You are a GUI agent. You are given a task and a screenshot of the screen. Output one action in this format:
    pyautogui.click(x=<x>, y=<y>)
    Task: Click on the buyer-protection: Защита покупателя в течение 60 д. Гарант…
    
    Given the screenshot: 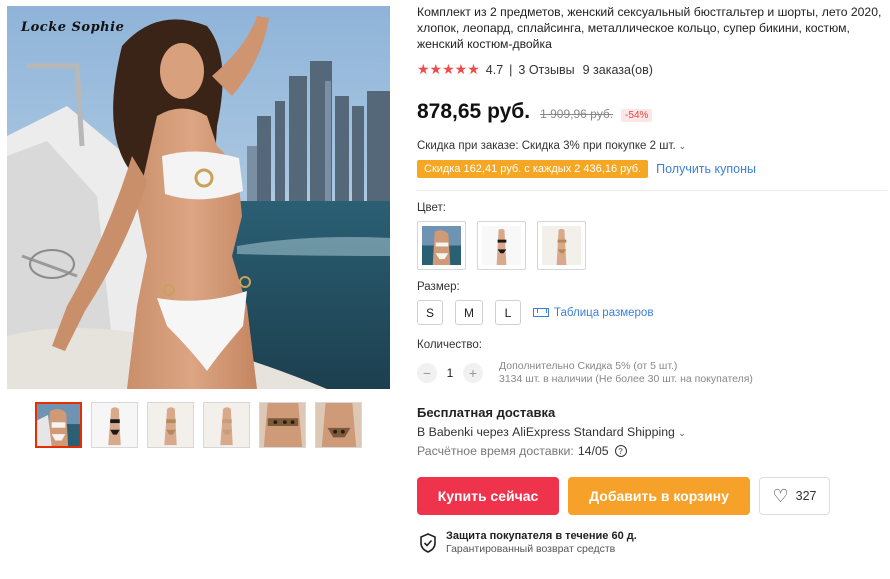 What is the action you would take?
    pyautogui.click(x=650, y=543)
    